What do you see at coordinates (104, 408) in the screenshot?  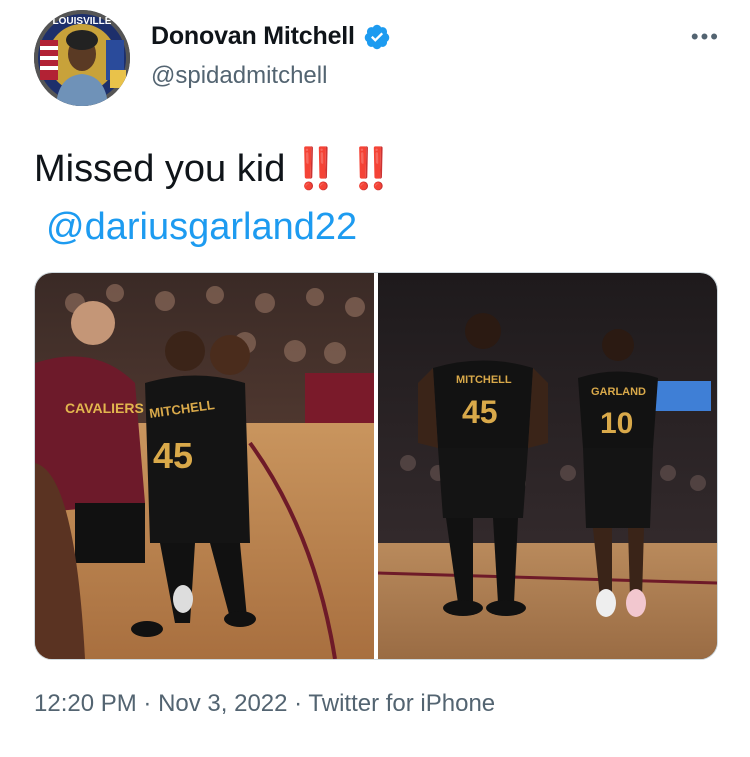 I see `cavaliers-shirt-text: CAVALIERS` at bounding box center [104, 408].